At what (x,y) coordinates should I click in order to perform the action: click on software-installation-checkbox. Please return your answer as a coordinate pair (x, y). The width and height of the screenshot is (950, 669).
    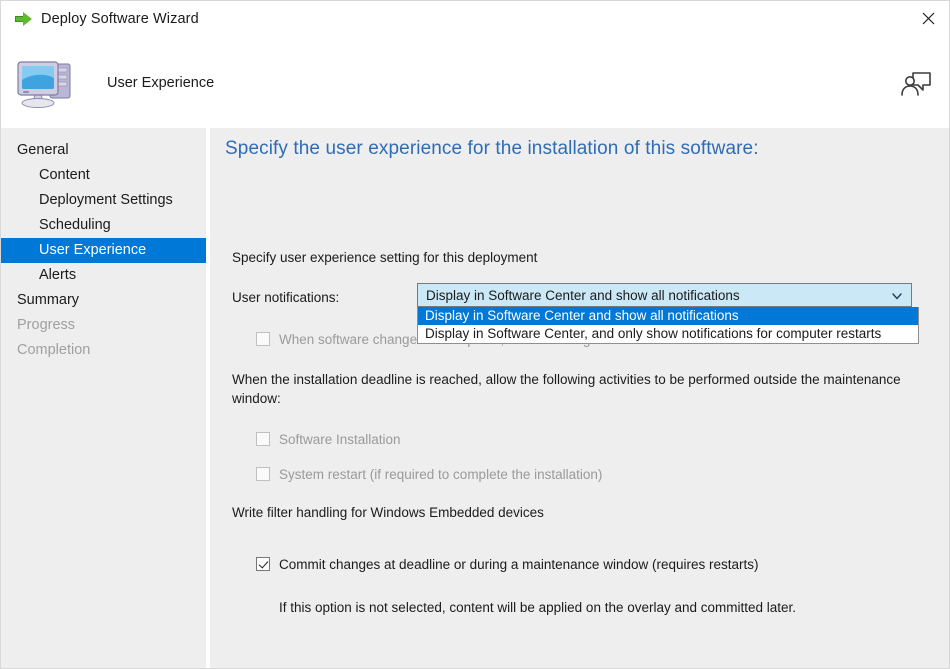
    Looking at the image, I should click on (263, 439).